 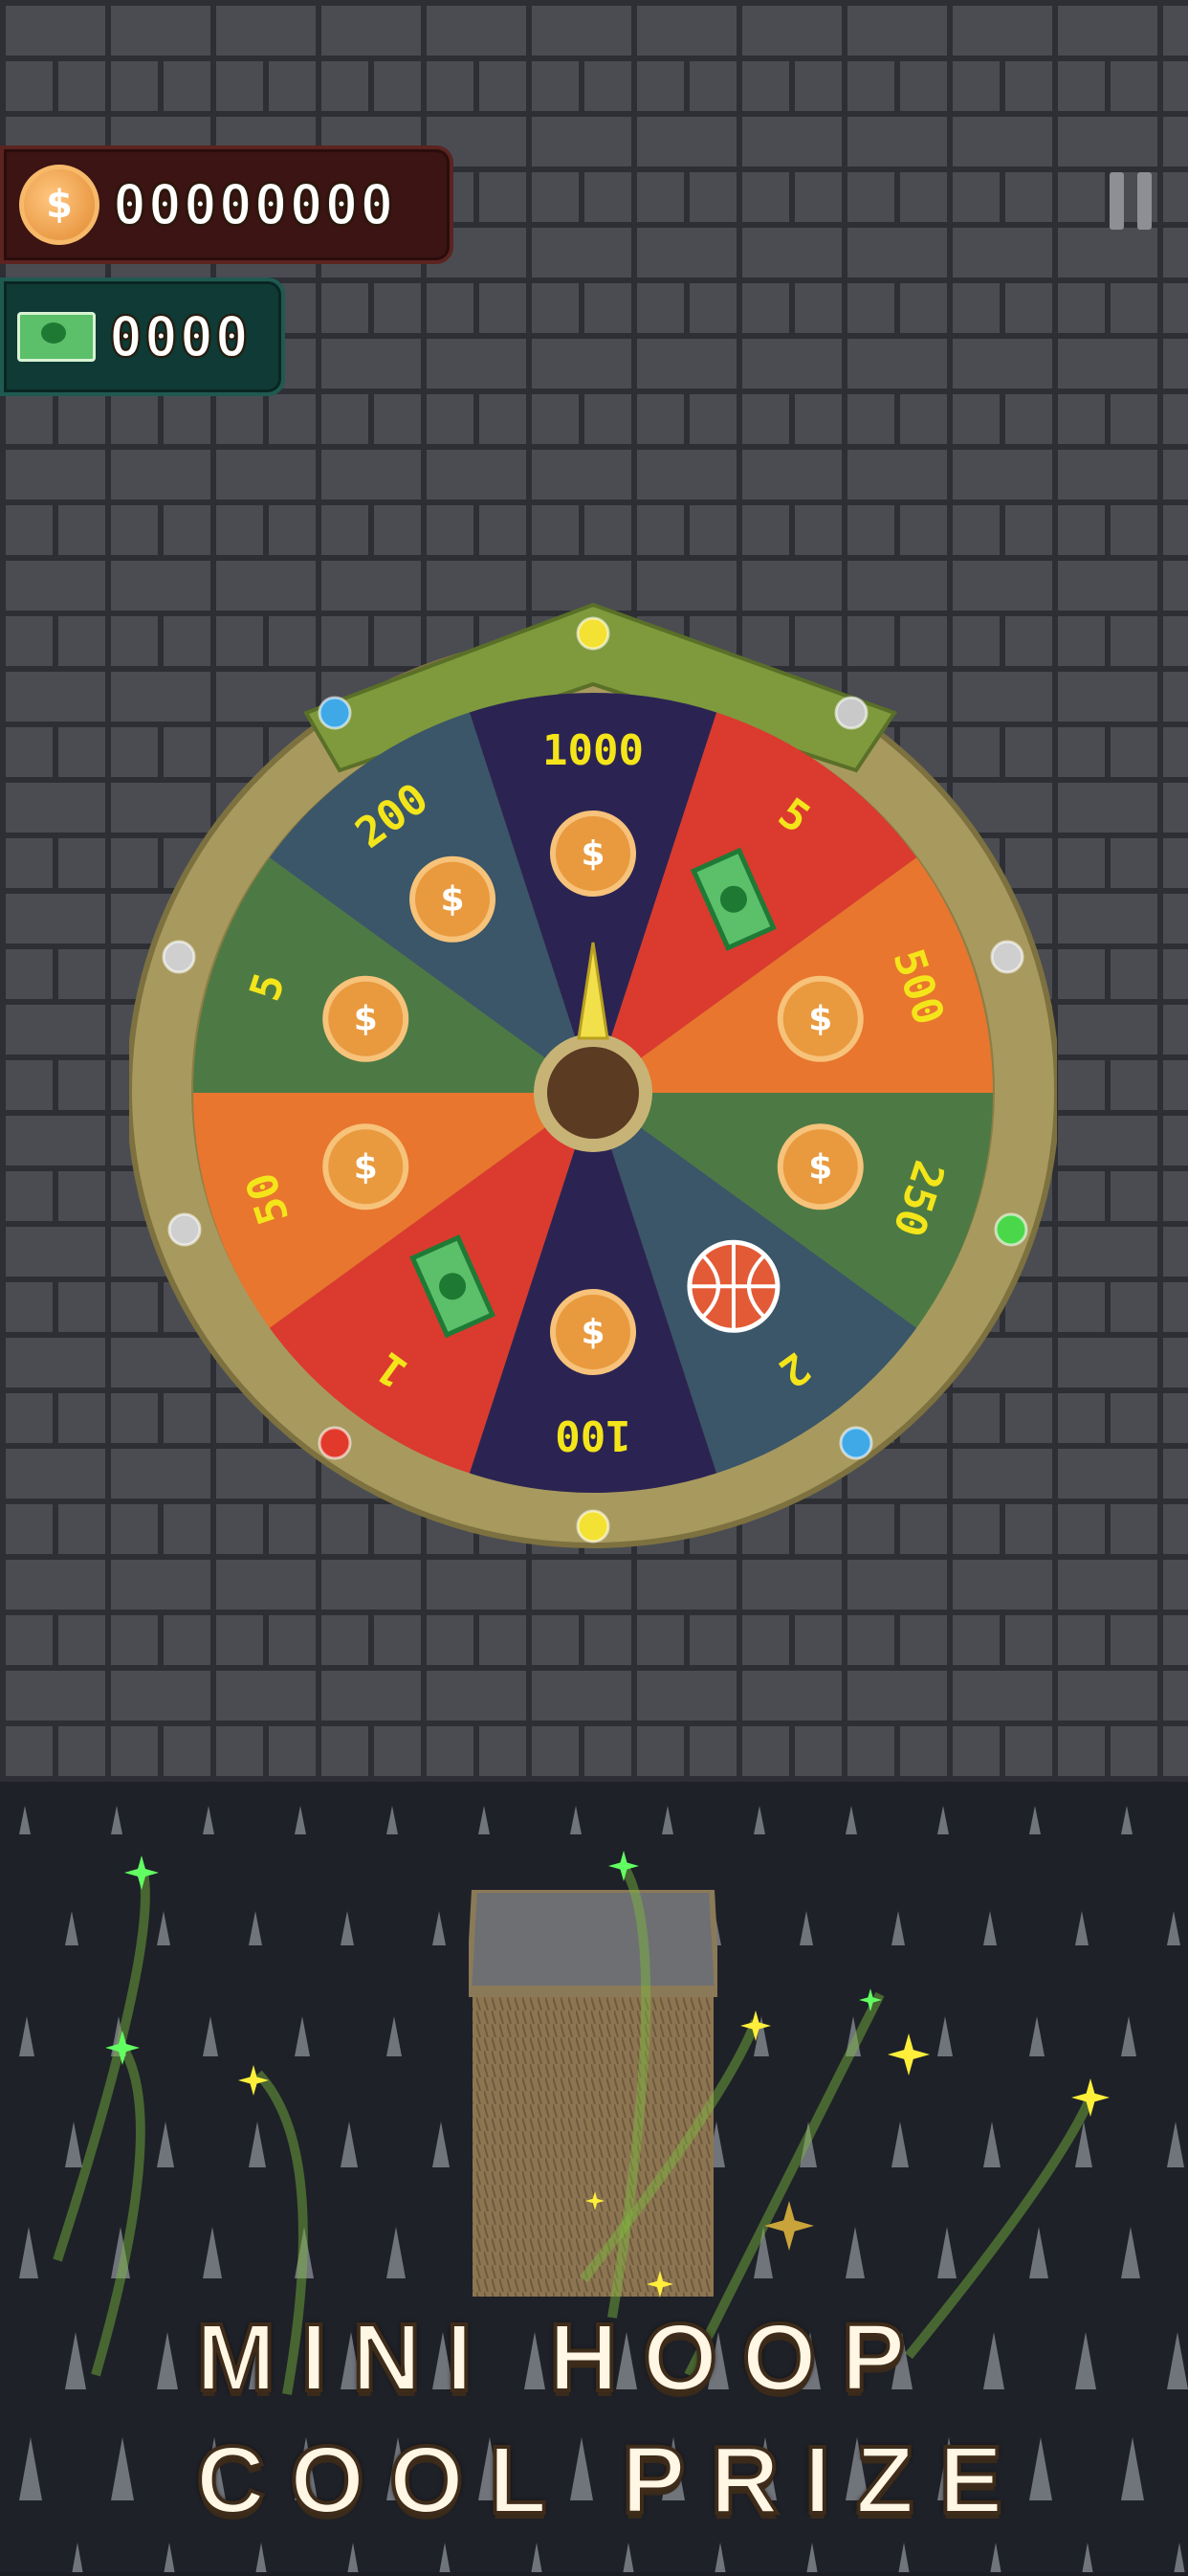 What do you see at coordinates (673, 2419) in the screenshot?
I see `promo-title: MINI HOOP COOL PRIZE` at bounding box center [673, 2419].